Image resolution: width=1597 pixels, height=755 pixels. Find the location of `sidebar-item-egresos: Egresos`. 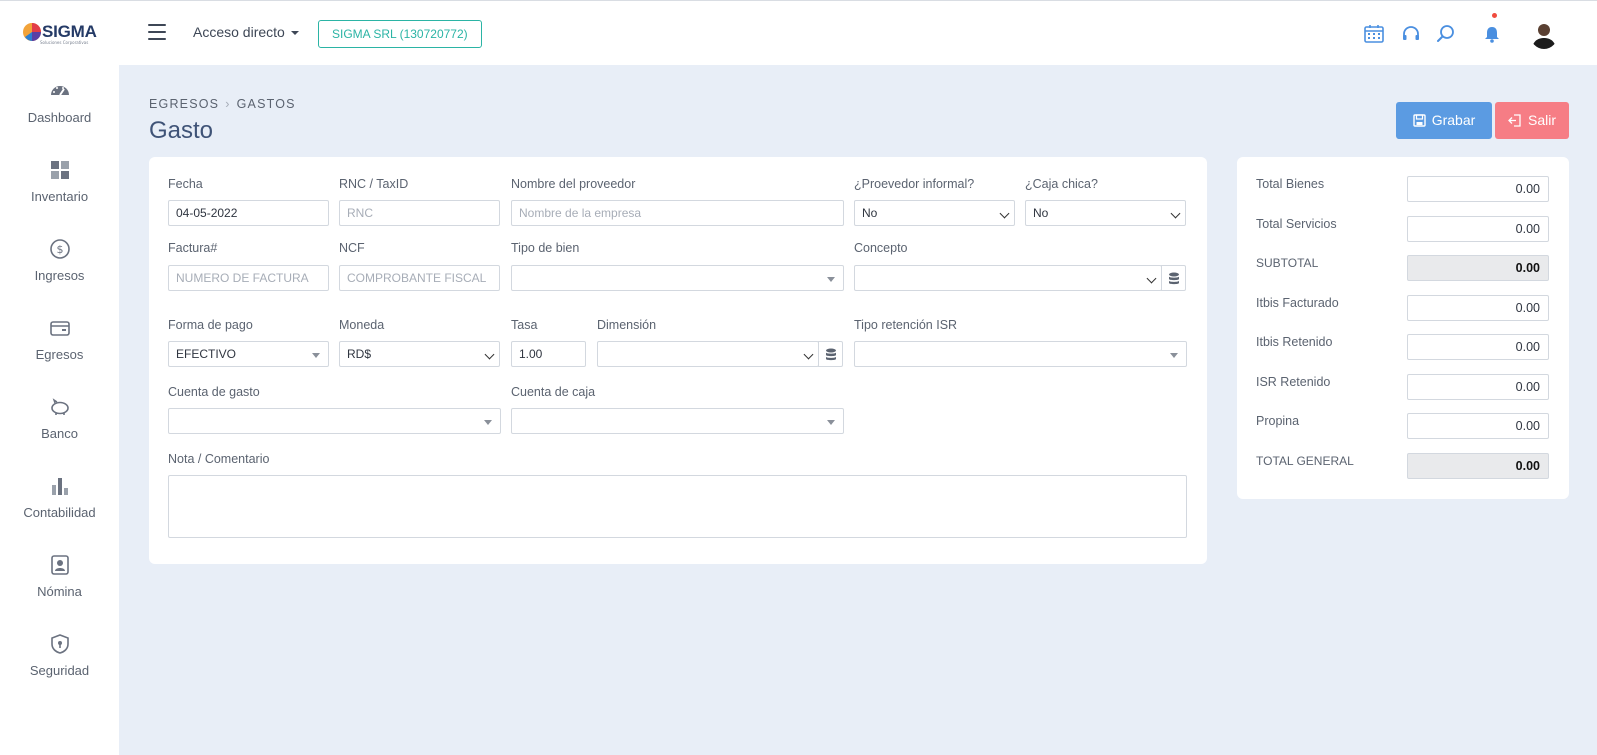

sidebar-item-egresos: Egresos is located at coordinates (59, 352).